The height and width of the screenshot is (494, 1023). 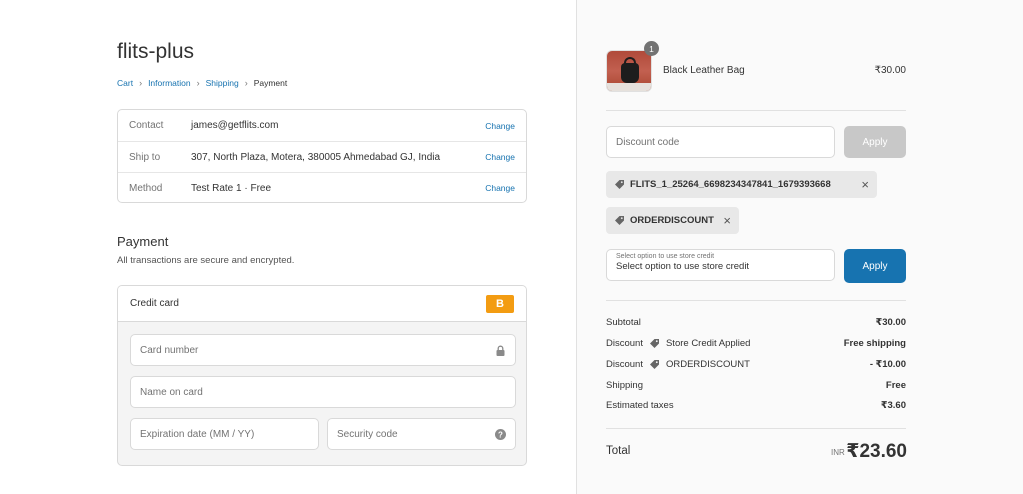 I want to click on discount-tag: Store Credit Applied, so click(x=708, y=343).